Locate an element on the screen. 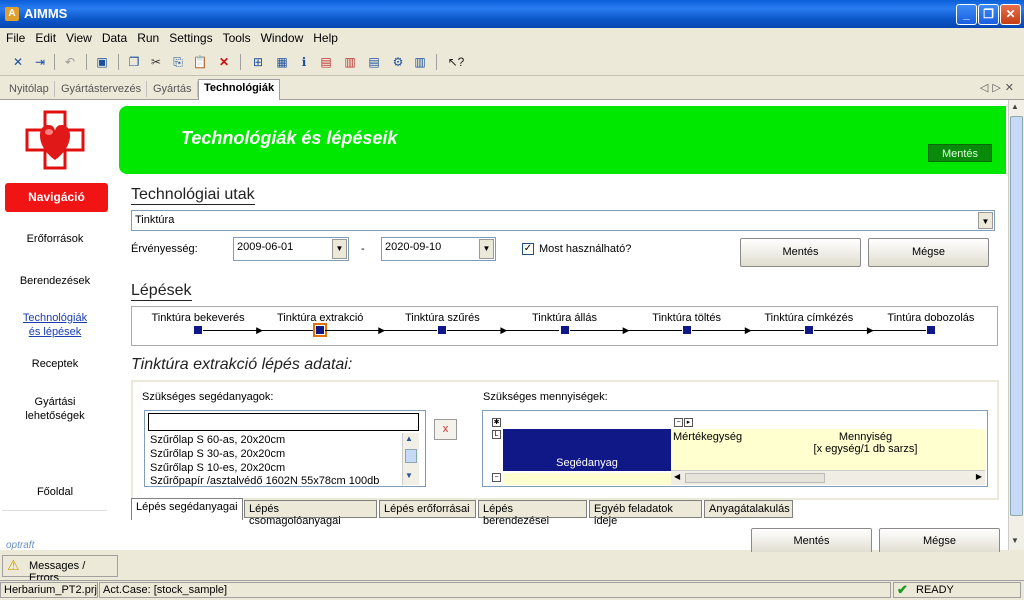  menu-window: Window is located at coordinates (281, 36).